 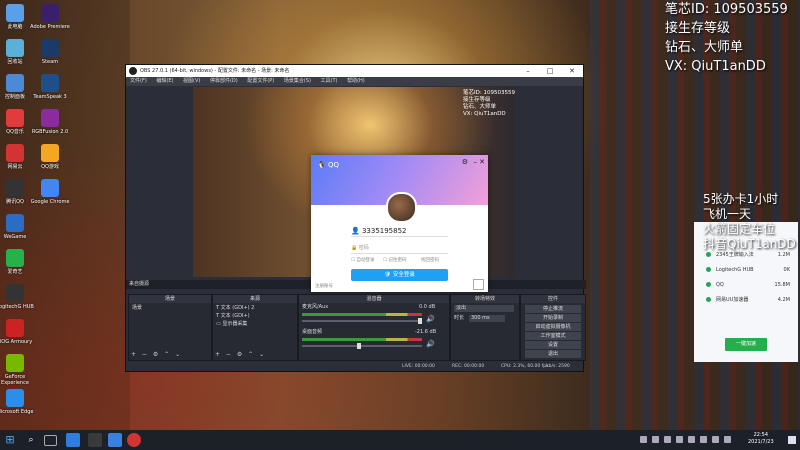 What do you see at coordinates (749, 285) in the screenshot?
I see `process-row: QQ 15.8M` at bounding box center [749, 285].